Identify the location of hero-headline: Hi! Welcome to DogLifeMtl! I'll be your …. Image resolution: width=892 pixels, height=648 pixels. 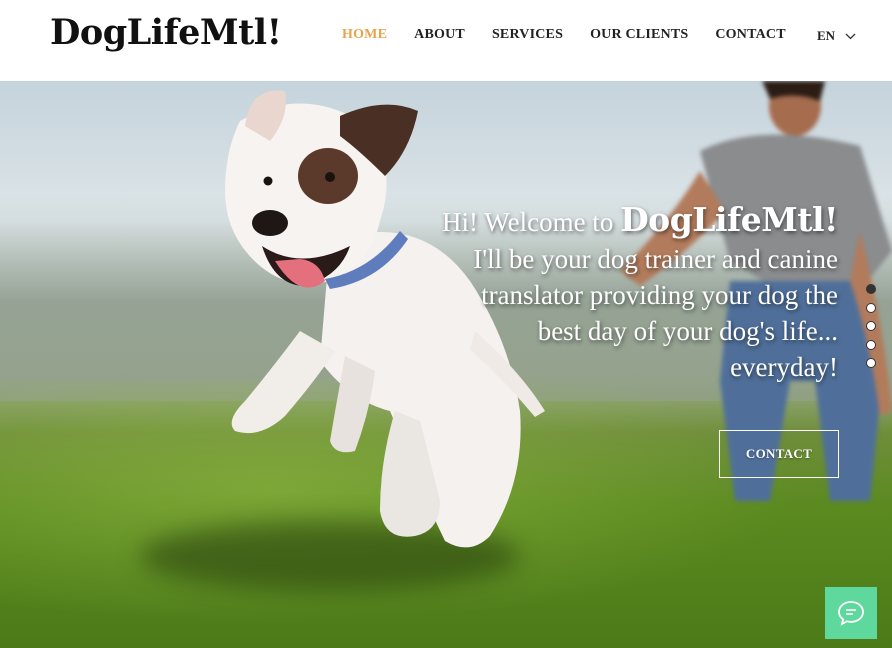
(628, 293).